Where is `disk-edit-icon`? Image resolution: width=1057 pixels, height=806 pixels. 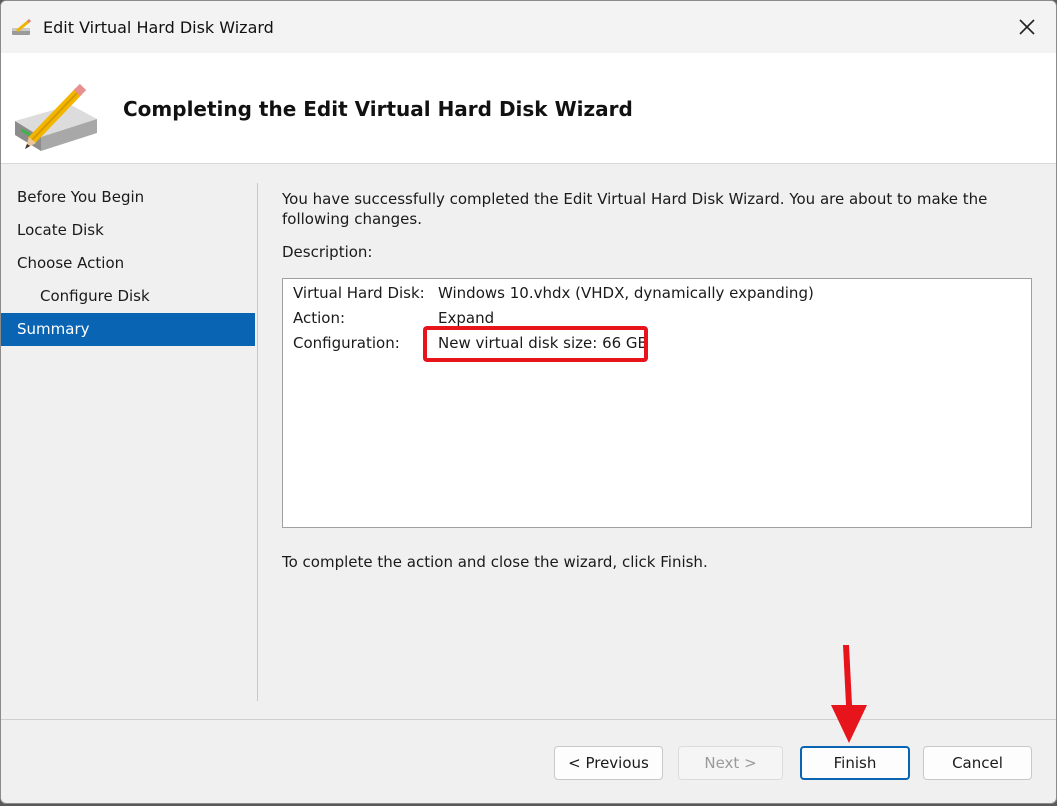
disk-edit-icon is located at coordinates (22, 27).